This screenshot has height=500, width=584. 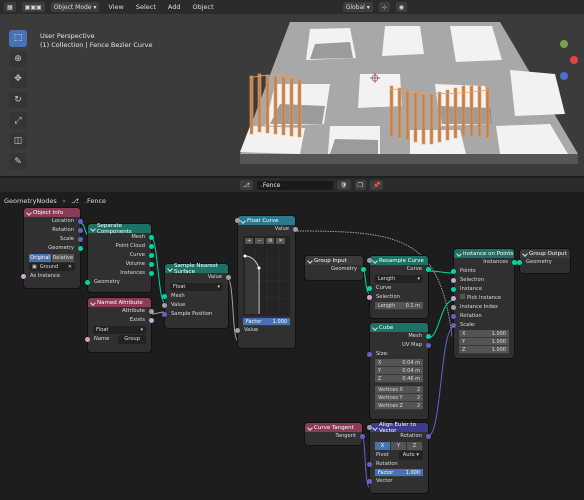 I want to click on socket-scale: Scale, so click(x=53, y=239).